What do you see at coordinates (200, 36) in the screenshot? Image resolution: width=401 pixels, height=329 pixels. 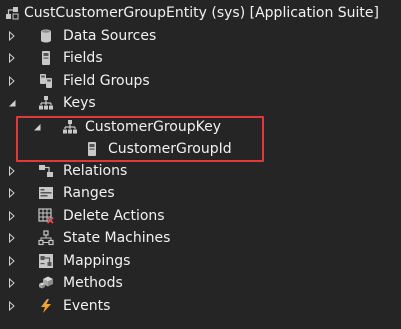 I see `tree-item-data-sources: Data Sources` at bounding box center [200, 36].